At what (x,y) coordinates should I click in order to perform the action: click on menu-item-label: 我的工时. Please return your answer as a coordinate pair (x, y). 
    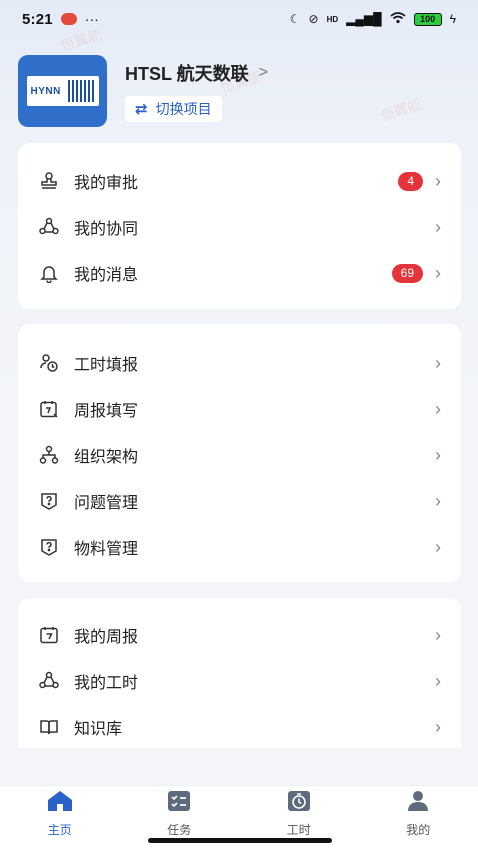
    Looking at the image, I should click on (106, 683).